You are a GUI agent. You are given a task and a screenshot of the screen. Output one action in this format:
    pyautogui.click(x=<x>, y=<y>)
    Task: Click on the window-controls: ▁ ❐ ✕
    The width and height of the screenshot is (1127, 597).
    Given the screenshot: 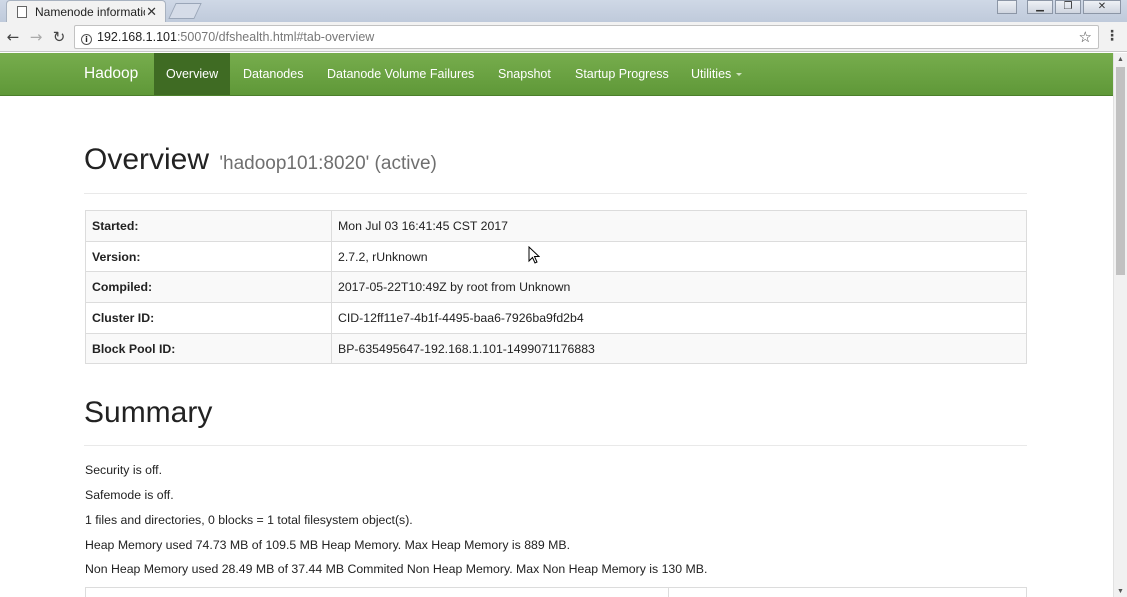 What is the action you would take?
    pyautogui.click(x=1058, y=7)
    